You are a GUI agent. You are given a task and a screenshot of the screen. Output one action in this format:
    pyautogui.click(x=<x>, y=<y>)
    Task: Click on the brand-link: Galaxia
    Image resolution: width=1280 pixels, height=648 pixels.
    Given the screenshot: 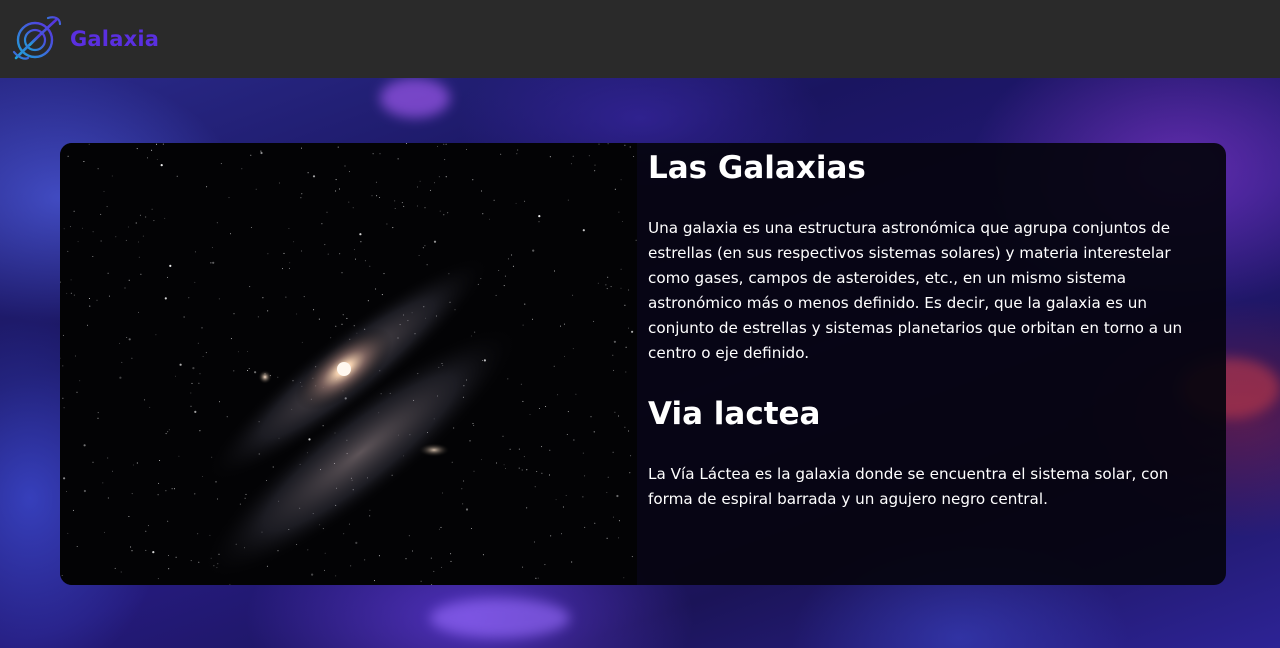 What is the action you would take?
    pyautogui.click(x=84, y=39)
    